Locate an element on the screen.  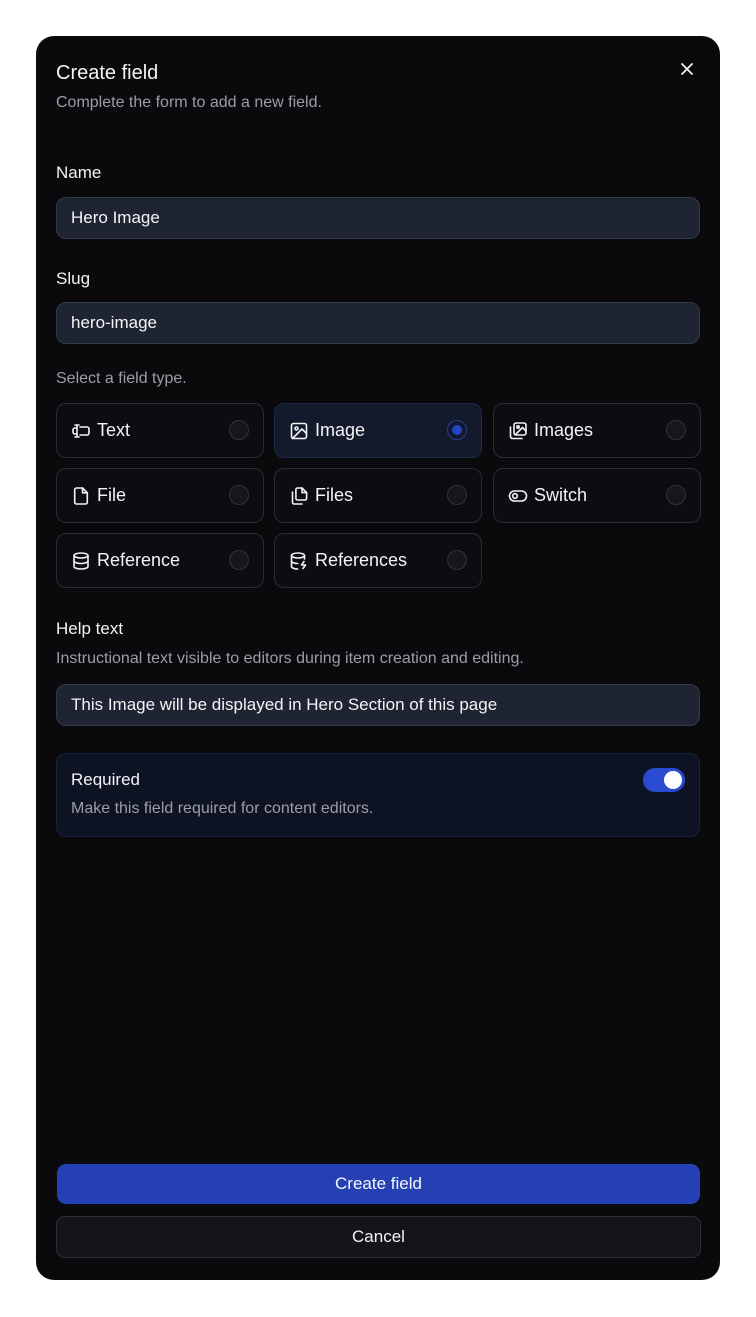
field-type-option-references: References is located at coordinates (378, 560).